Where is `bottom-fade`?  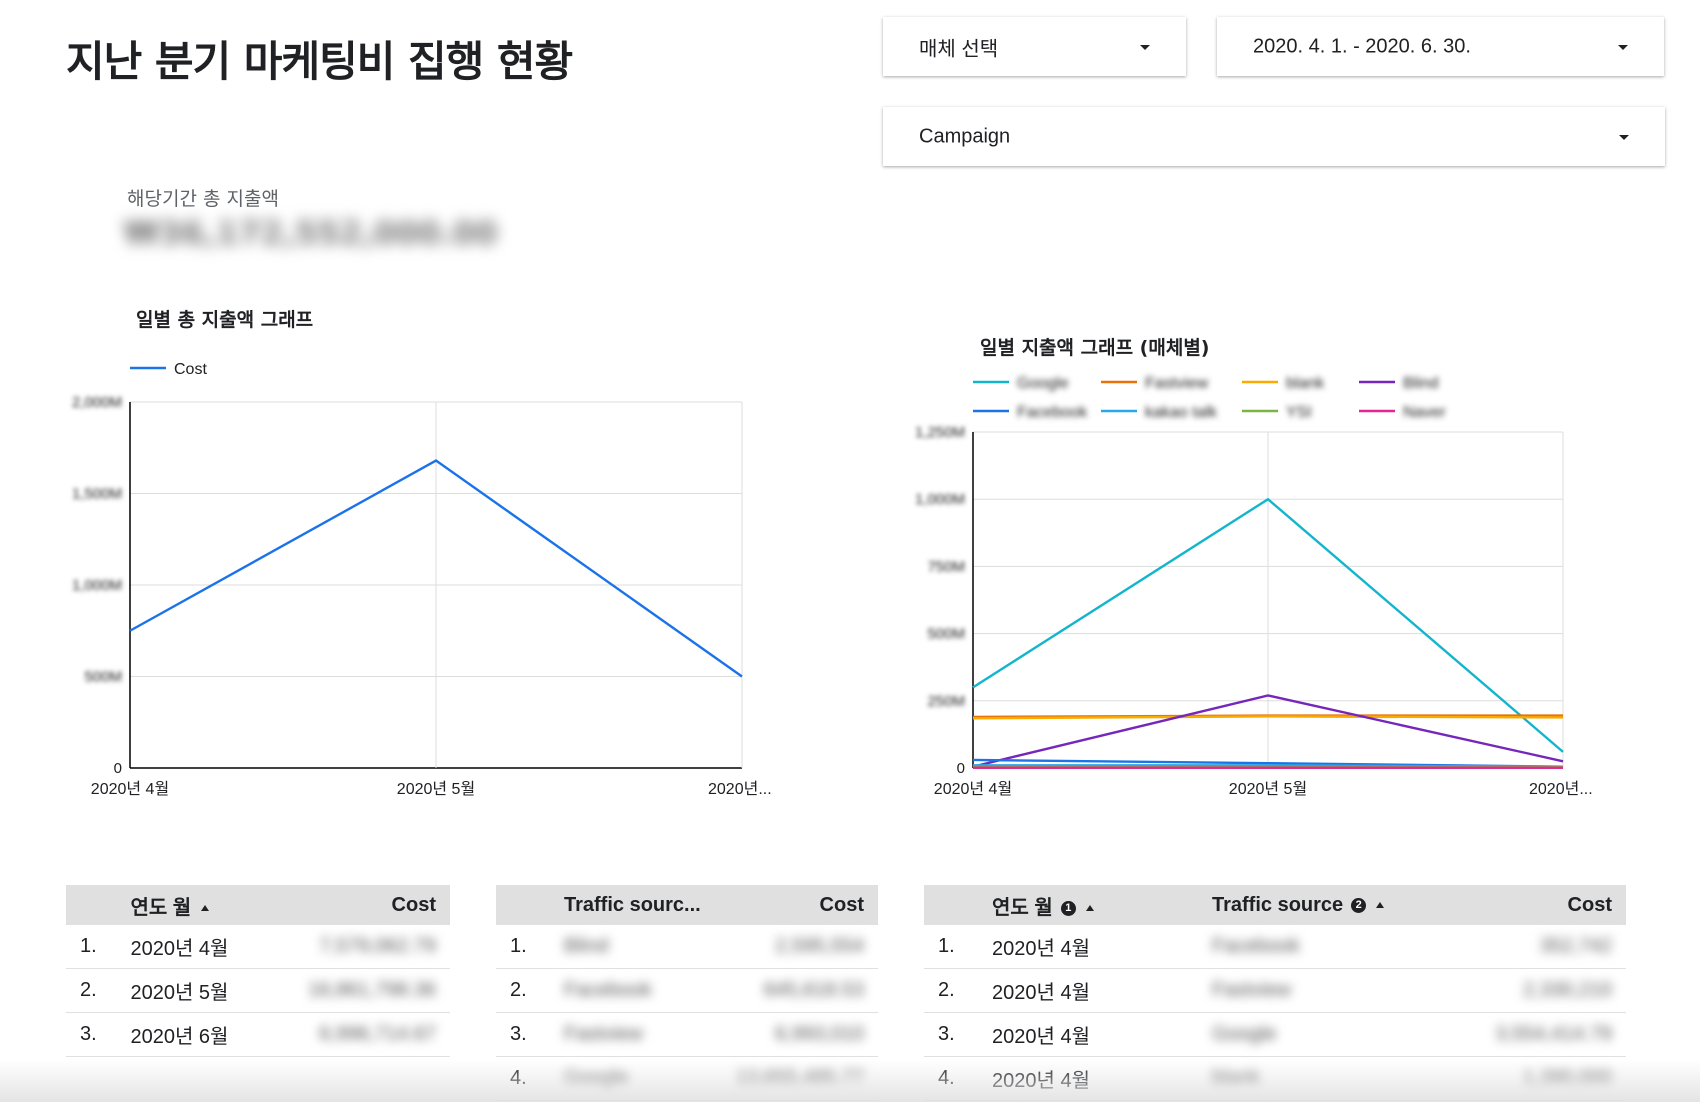
bottom-fade is located at coordinates (850, 1081).